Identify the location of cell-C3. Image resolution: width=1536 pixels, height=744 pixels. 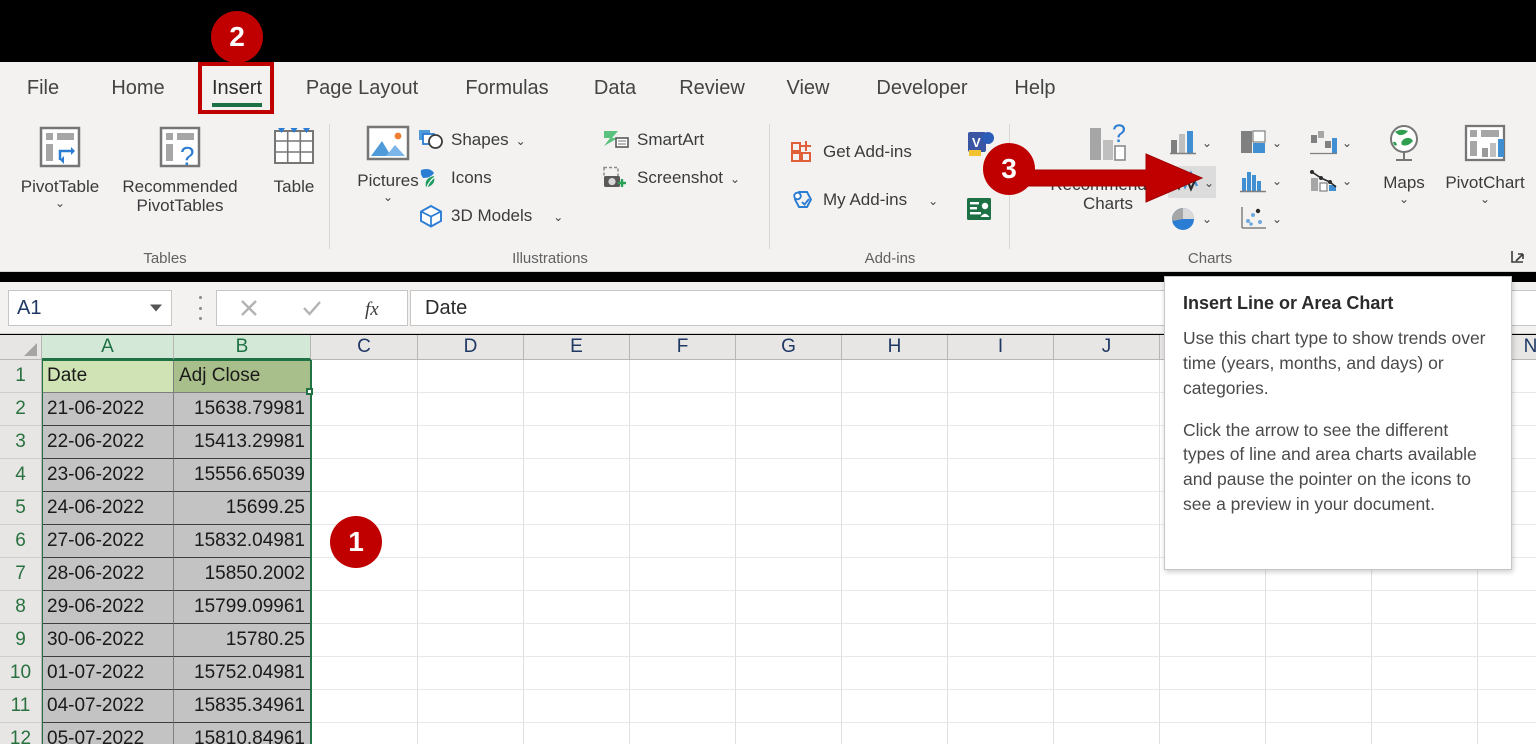
(364, 442).